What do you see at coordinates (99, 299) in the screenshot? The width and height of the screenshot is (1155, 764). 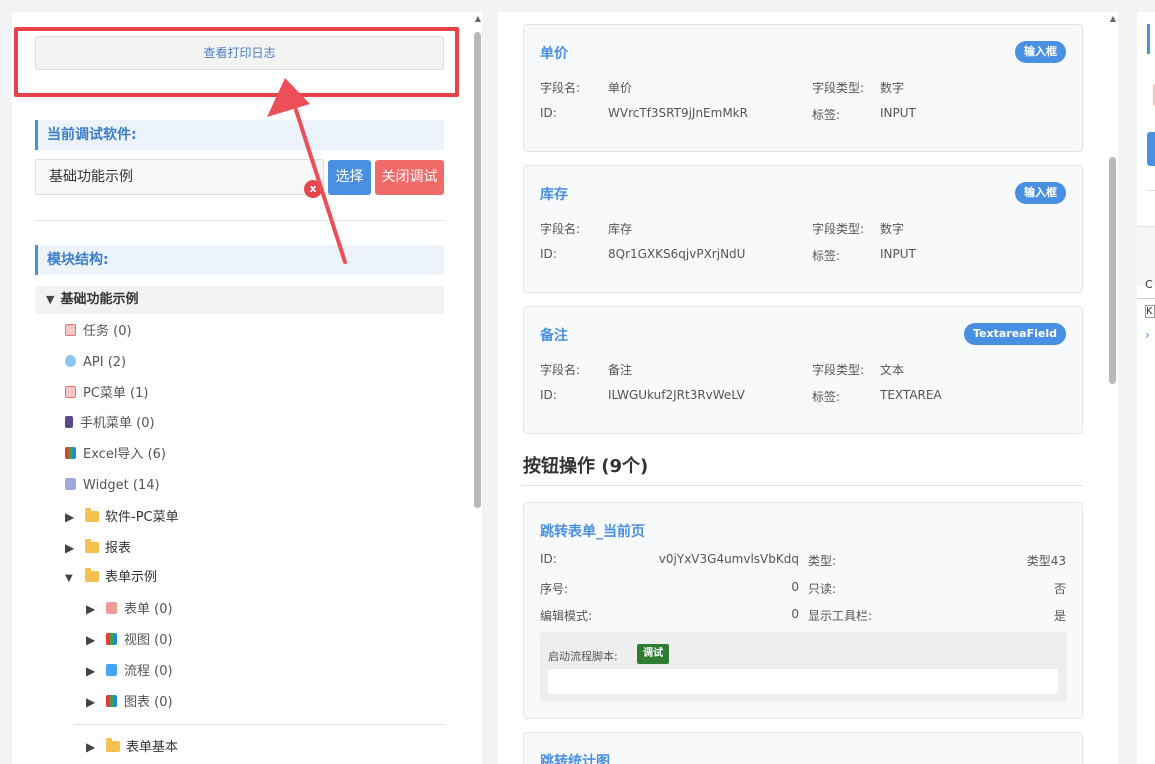 I see `tree-root-label: 基础功能示例` at bounding box center [99, 299].